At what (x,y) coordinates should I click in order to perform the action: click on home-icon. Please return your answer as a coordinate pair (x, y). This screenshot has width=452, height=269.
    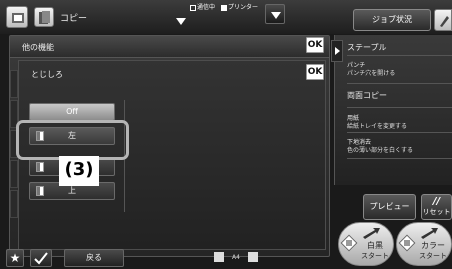
    Looking at the image, I should click on (18, 18).